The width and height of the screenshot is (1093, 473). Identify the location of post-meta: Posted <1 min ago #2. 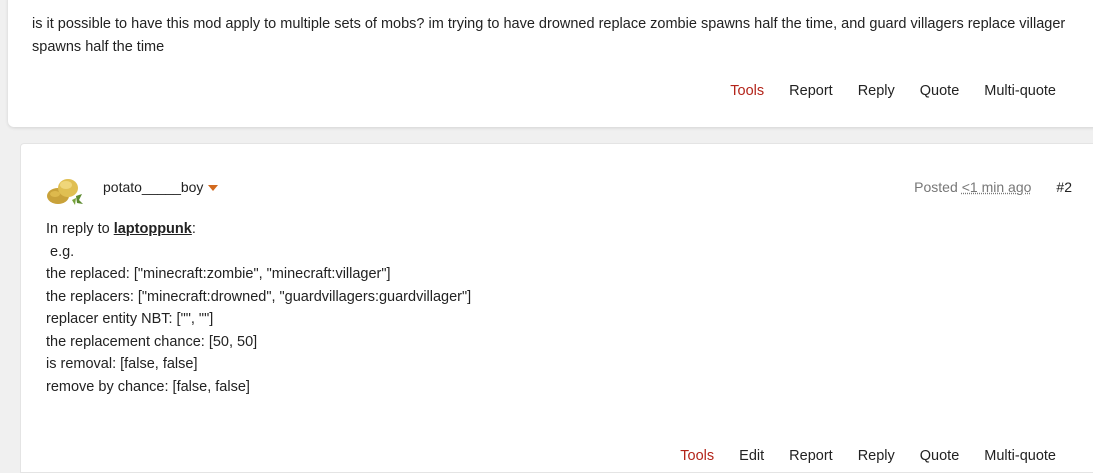
(993, 187).